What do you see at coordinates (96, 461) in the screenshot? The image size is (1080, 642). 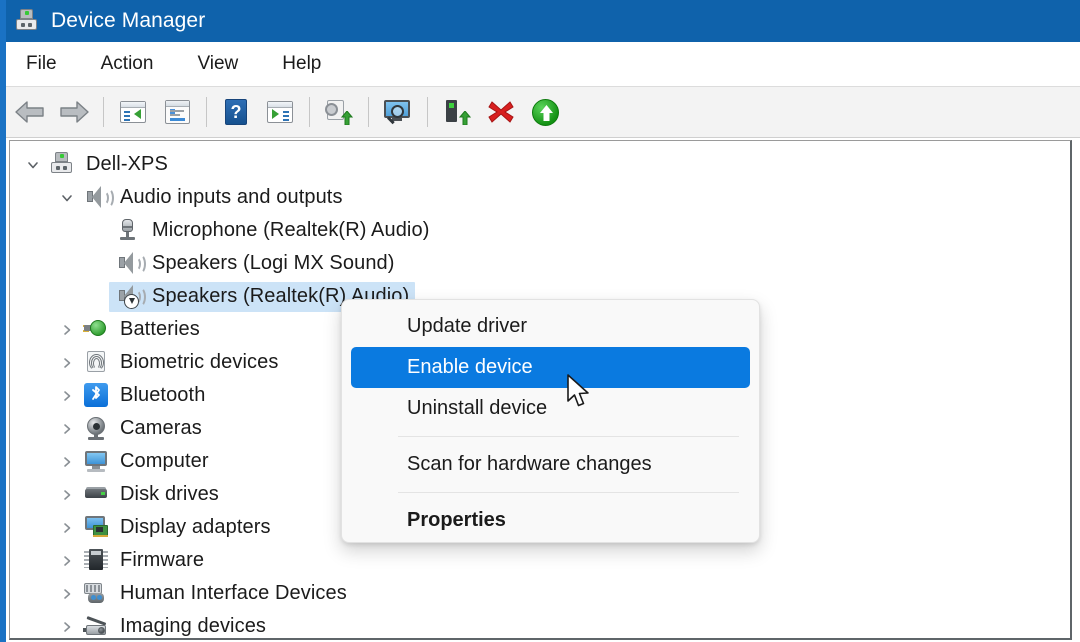 I see `monitor-icon` at bounding box center [96, 461].